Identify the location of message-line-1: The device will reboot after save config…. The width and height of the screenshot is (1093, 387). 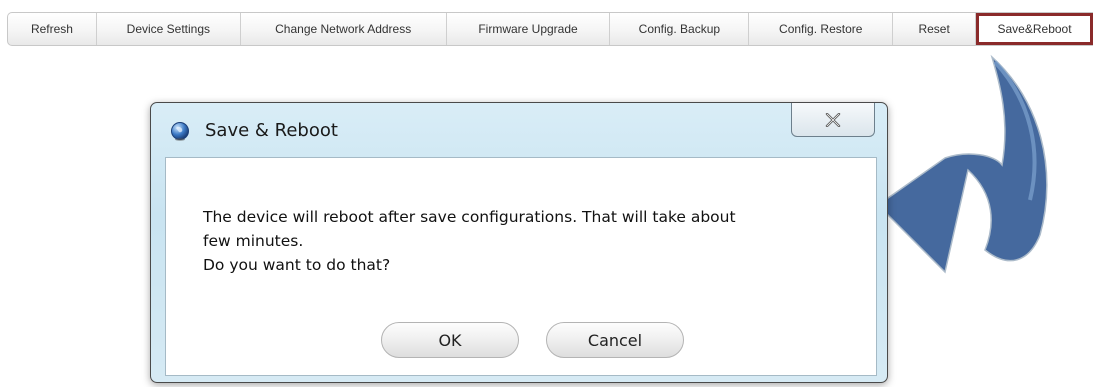
(469, 217).